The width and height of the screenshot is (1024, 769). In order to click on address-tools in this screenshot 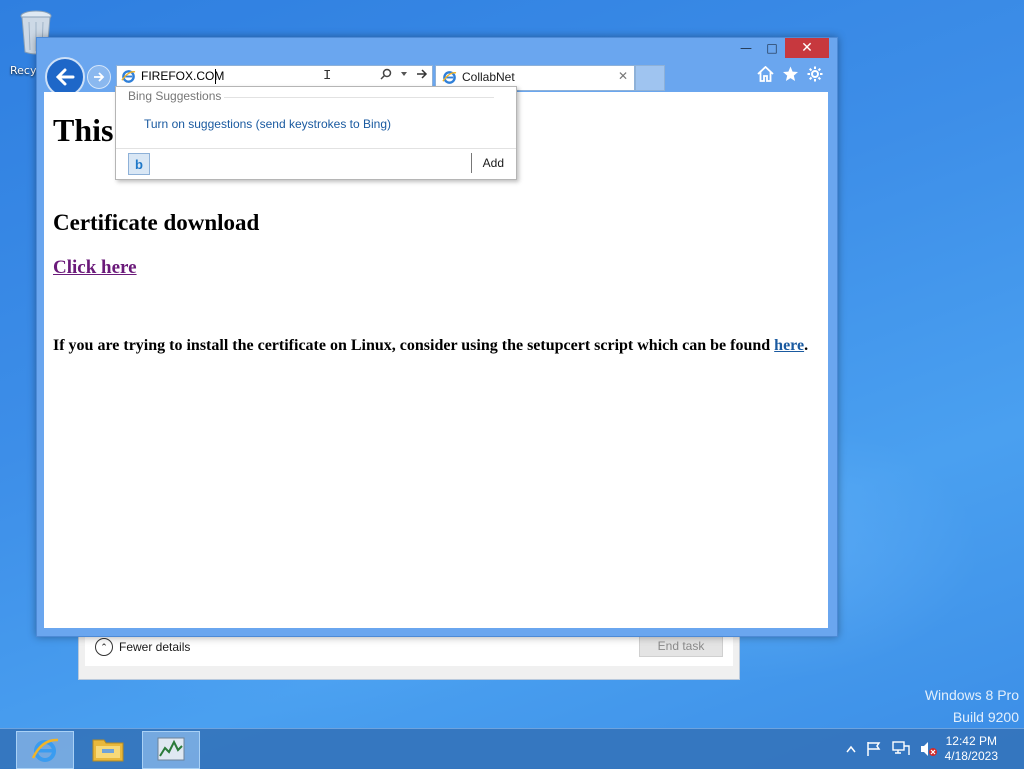, I will do `click(404, 74)`.